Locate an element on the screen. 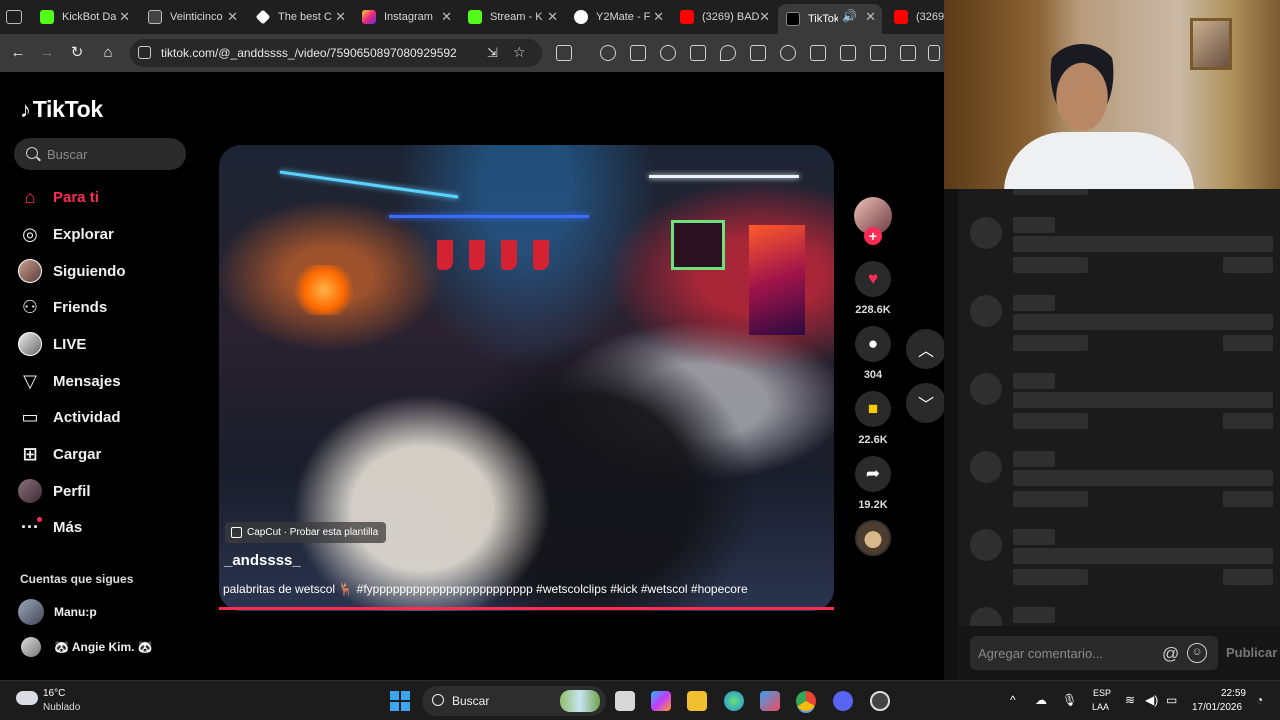 The width and height of the screenshot is (1280, 720). sidebar-item-mas: ··· Más is located at coordinates (108, 527).